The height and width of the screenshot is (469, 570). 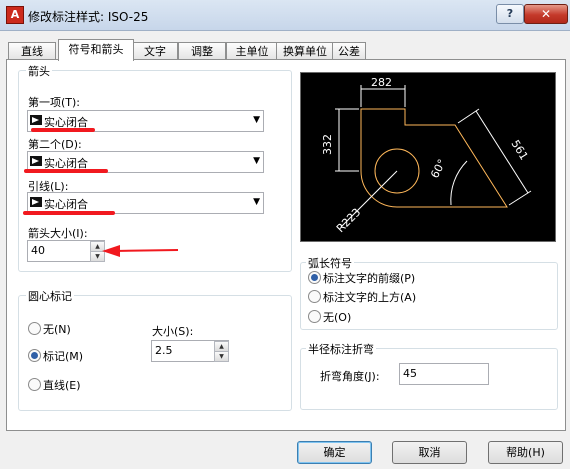 I want to click on center-none-label: 无(N), so click(x=57, y=329).